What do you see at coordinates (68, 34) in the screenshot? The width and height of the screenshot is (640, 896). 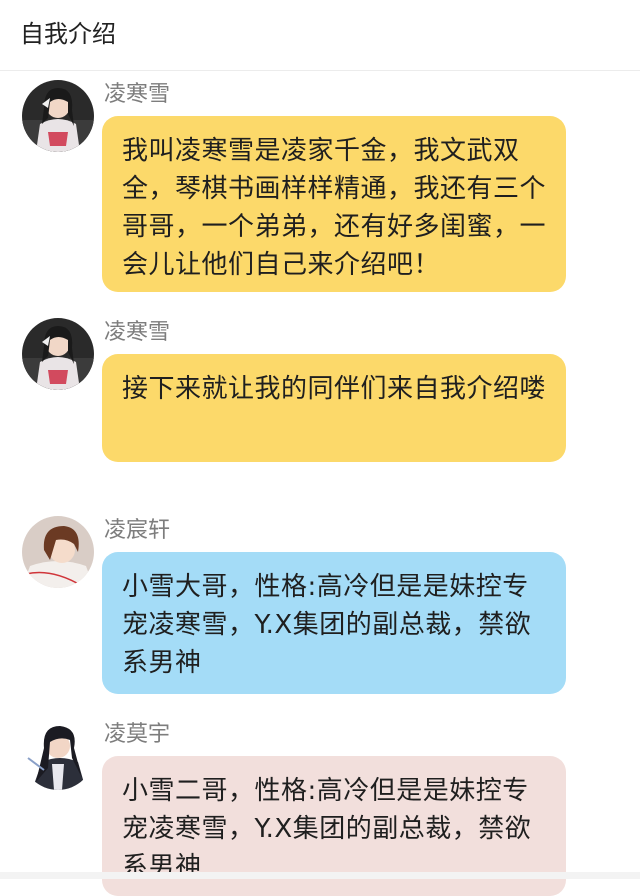 I see `page-title: 自我介绍` at bounding box center [68, 34].